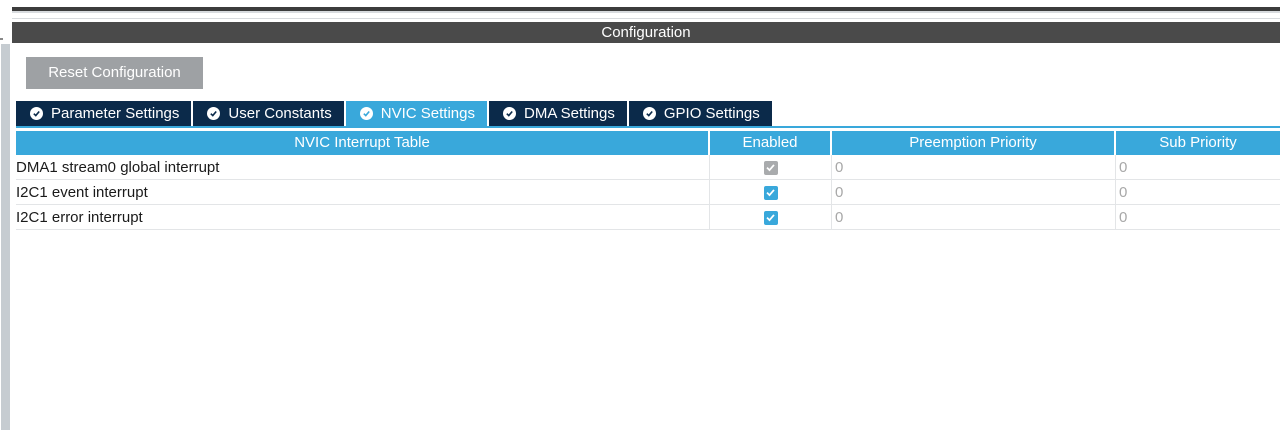 Image resolution: width=1280 pixels, height=430 pixels. I want to click on reset-configuration-button: Reset Configuration, so click(114, 73).